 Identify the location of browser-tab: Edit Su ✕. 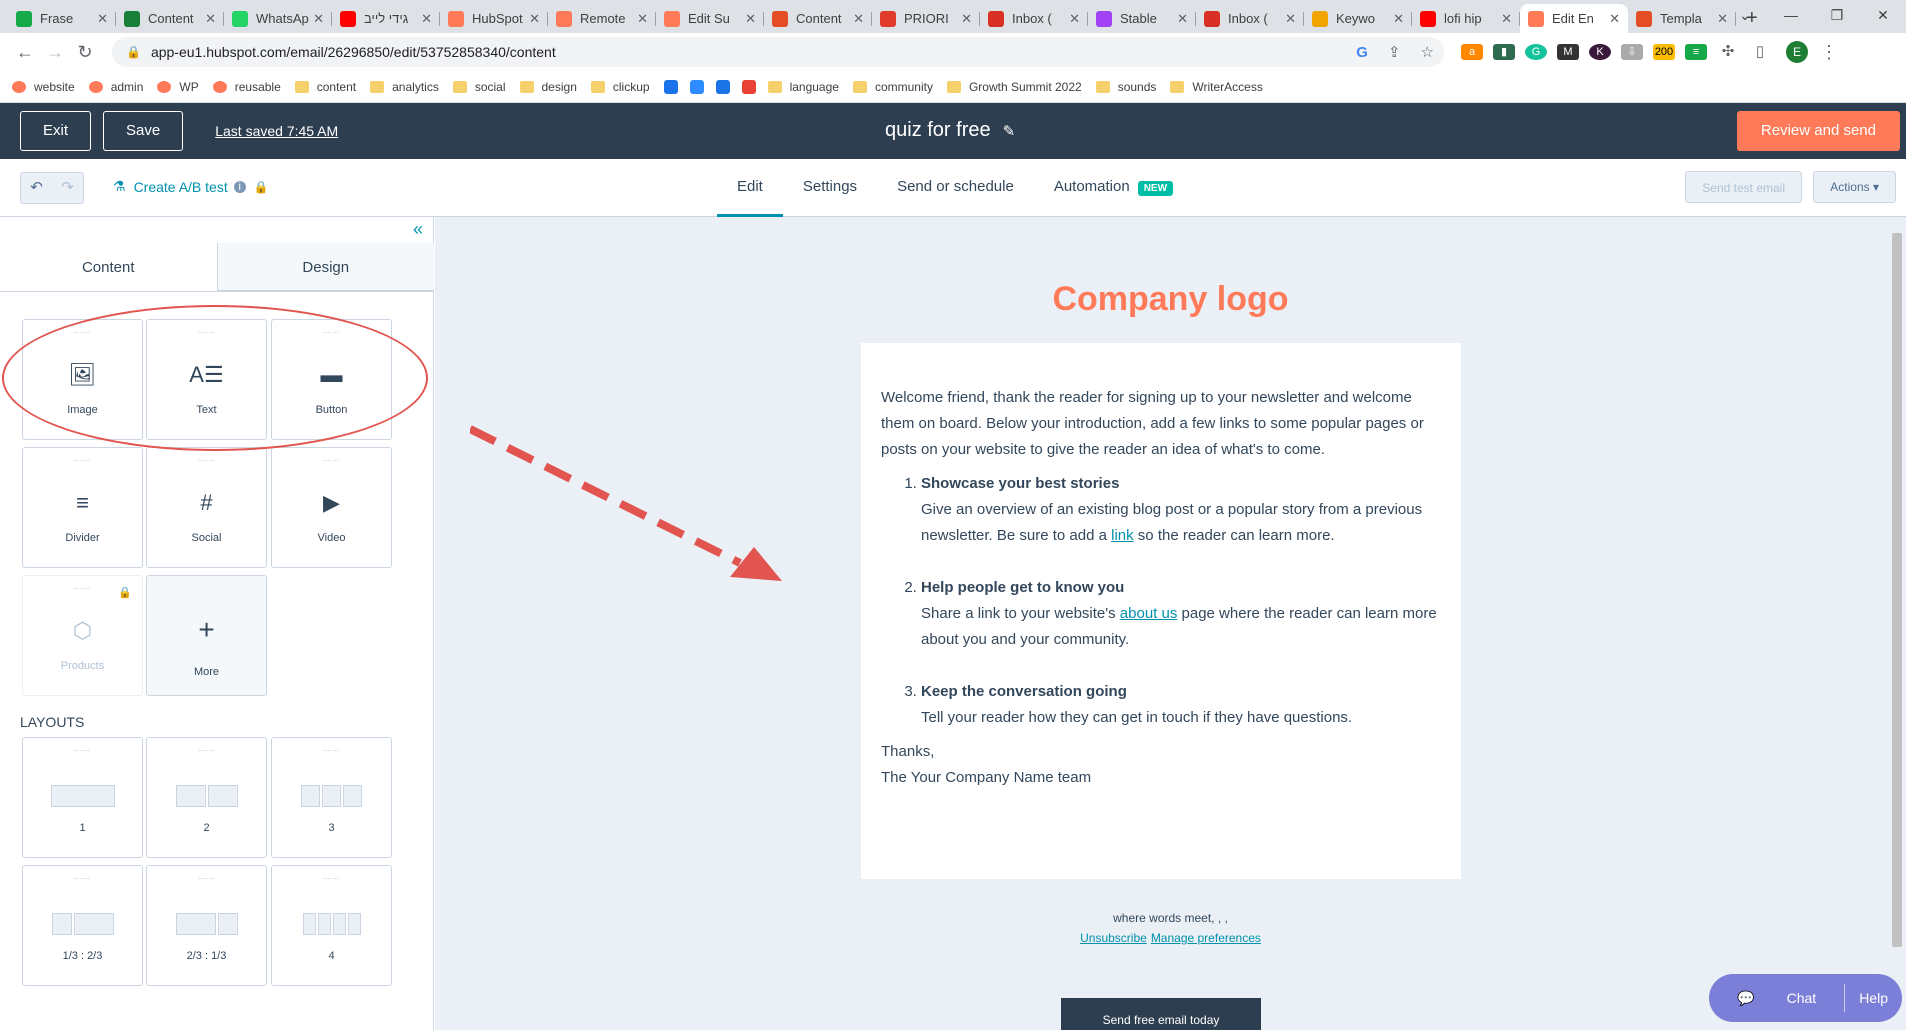
(710, 18).